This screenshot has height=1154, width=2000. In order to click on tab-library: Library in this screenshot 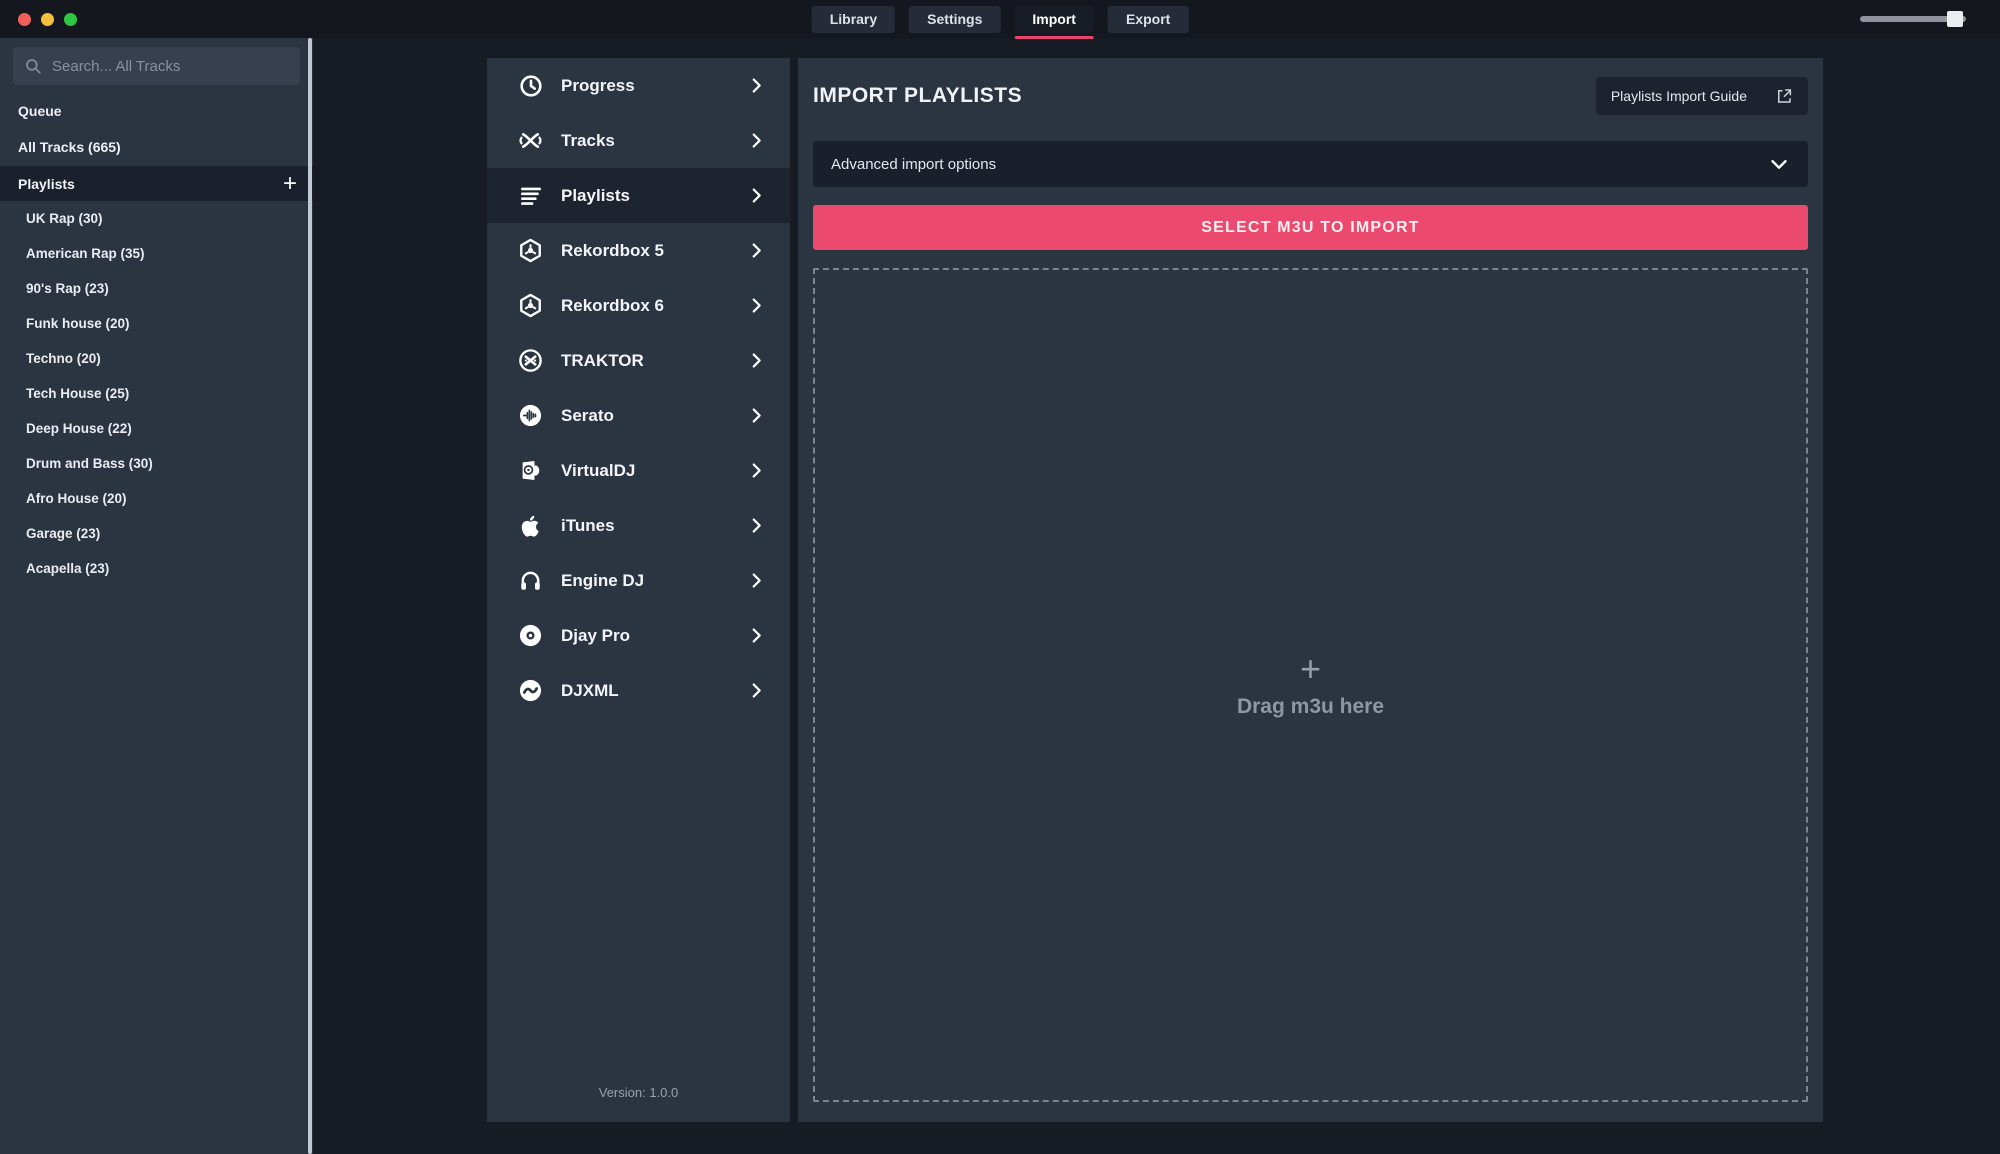, I will do `click(853, 19)`.